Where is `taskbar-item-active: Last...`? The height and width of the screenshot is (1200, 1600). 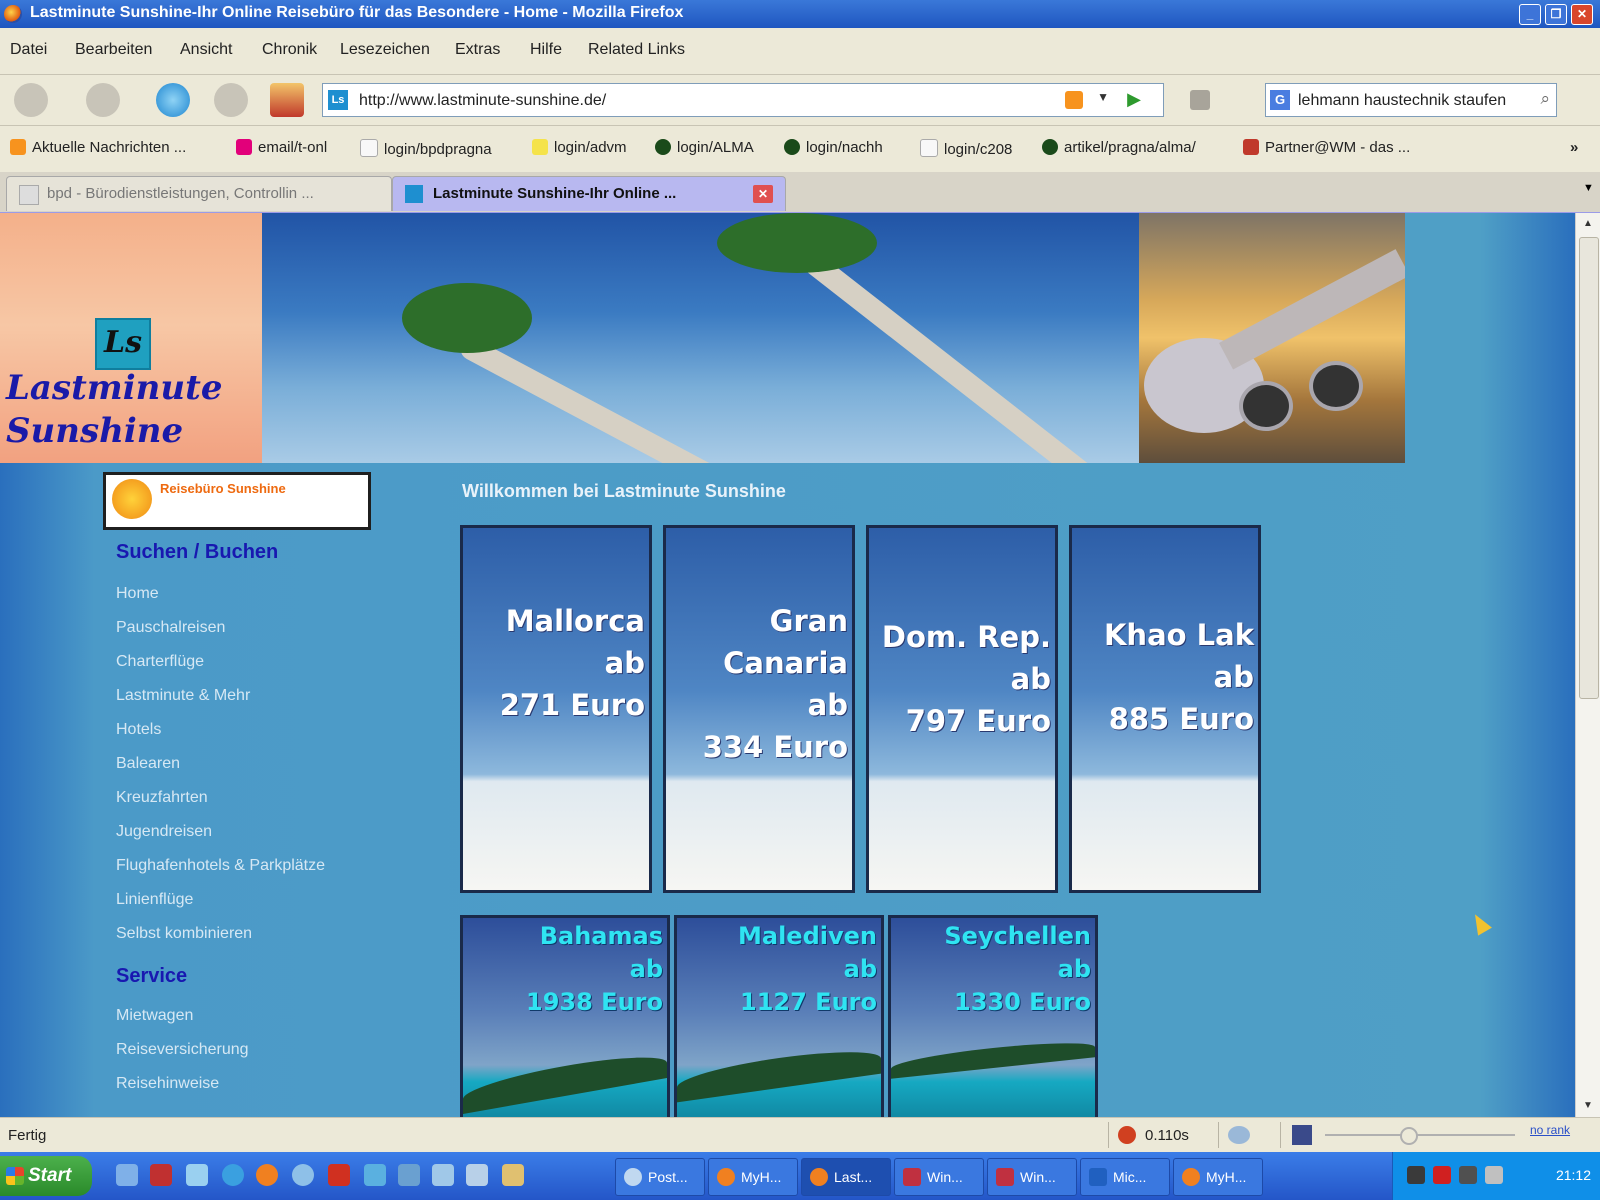
taskbar-item-active: Last... is located at coordinates (846, 1177).